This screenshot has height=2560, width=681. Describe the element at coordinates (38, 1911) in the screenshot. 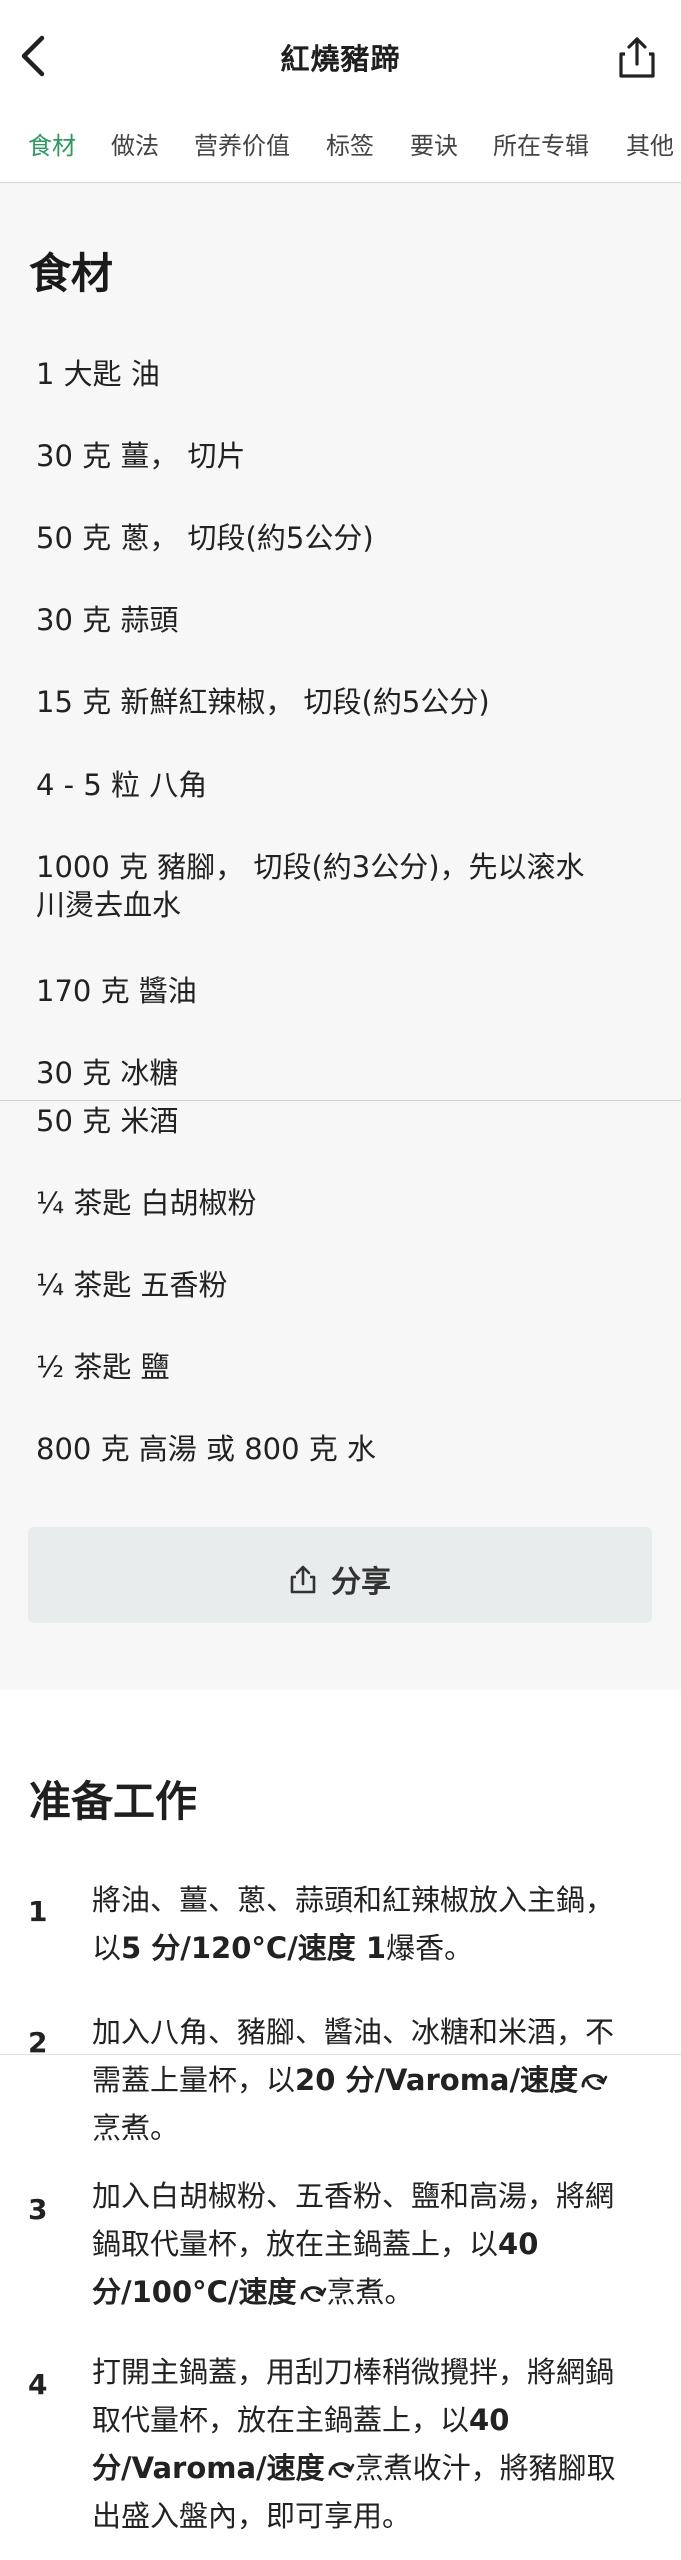

I see `step-number: 1` at that location.